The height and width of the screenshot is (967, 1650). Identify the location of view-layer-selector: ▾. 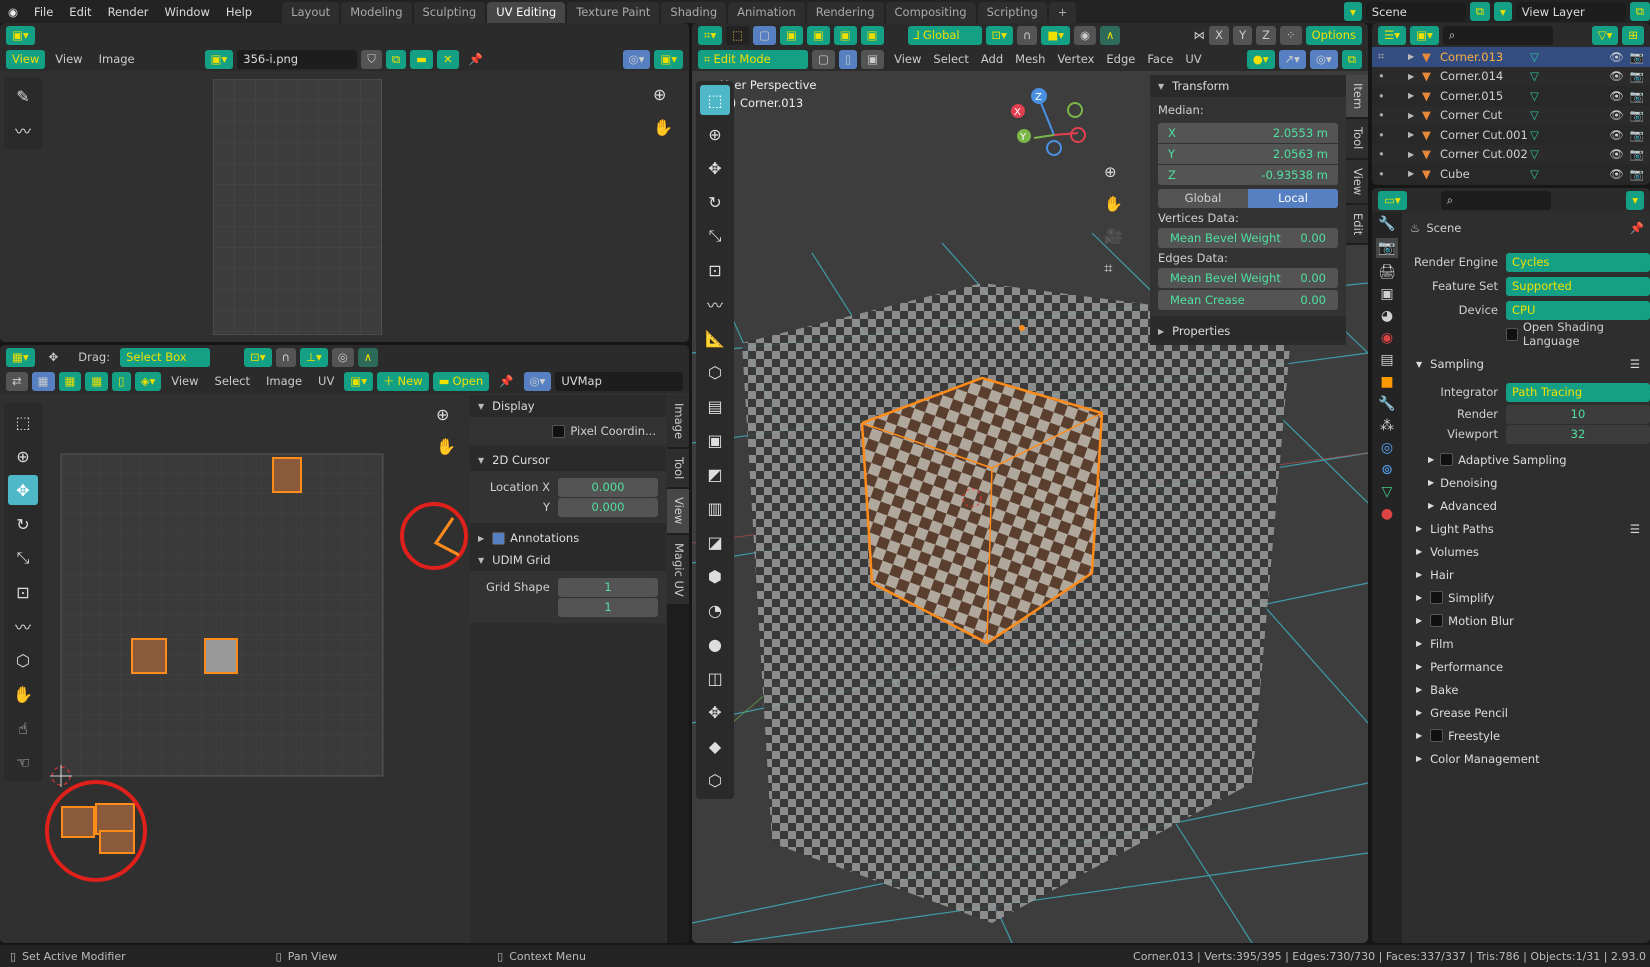
(1503, 11).